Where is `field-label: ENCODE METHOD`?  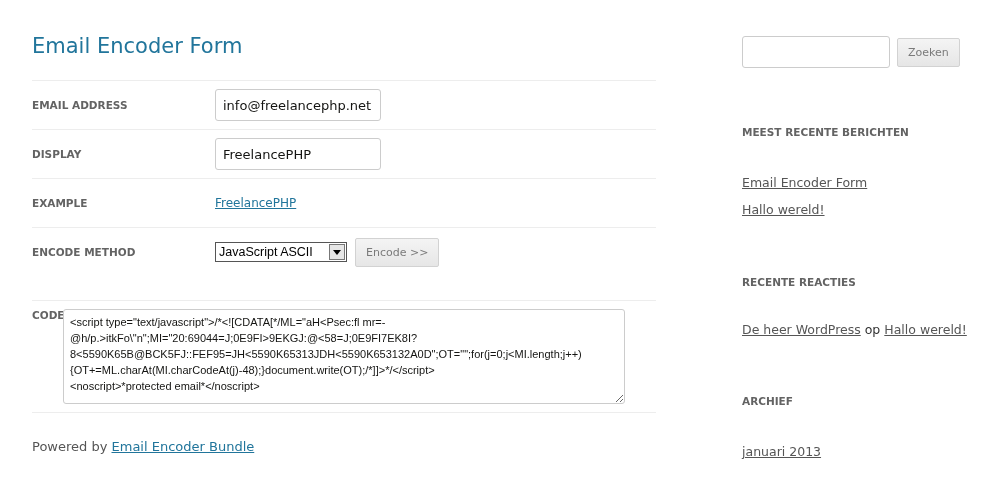
field-label: ENCODE METHOD is located at coordinates (84, 252).